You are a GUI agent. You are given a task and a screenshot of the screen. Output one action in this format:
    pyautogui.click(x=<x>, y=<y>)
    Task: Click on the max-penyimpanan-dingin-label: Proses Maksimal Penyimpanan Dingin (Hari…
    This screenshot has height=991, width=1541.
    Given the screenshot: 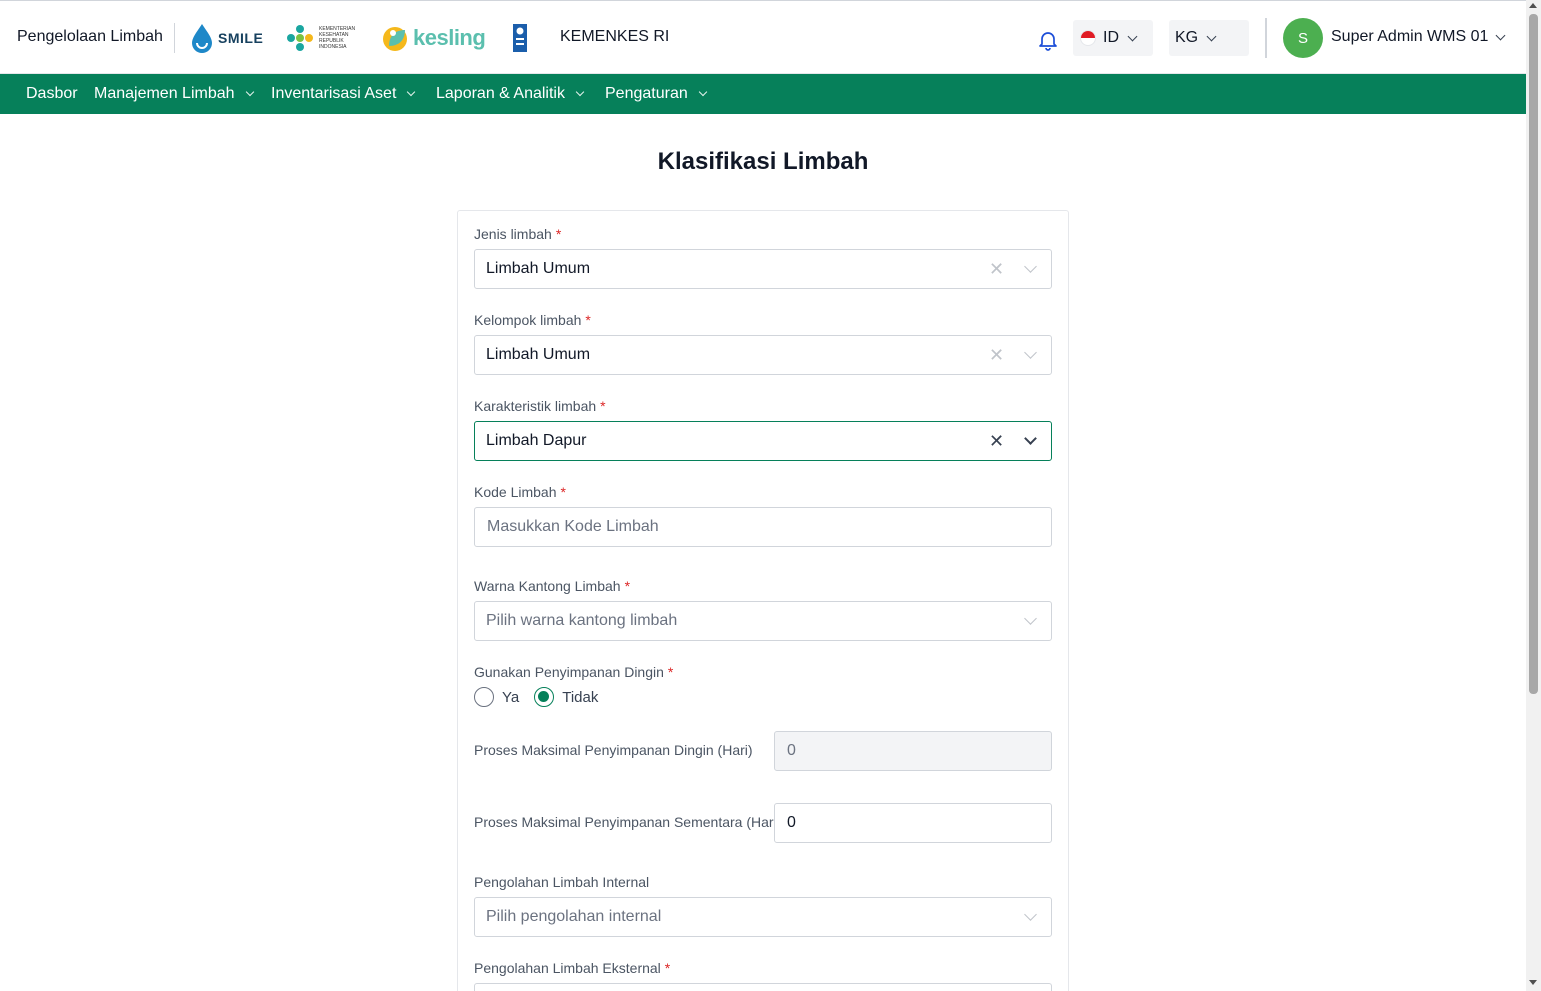 What is the action you would take?
    pyautogui.click(x=613, y=750)
    